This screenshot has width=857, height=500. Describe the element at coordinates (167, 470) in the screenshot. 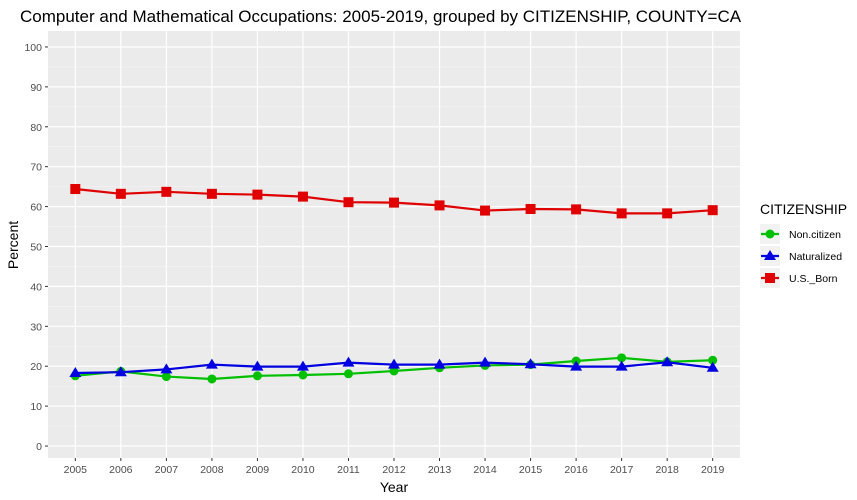

I see `x-tick-label: 2007` at that location.